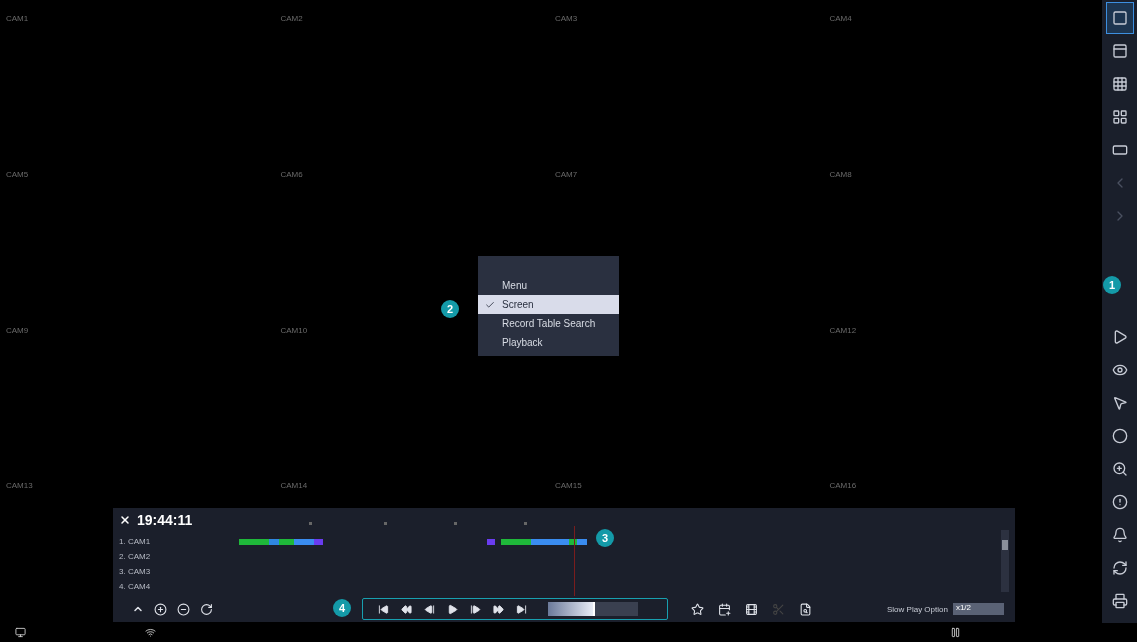  Describe the element at coordinates (179, 571) in the screenshot. I see `channel-label: 3. CAM3` at that location.